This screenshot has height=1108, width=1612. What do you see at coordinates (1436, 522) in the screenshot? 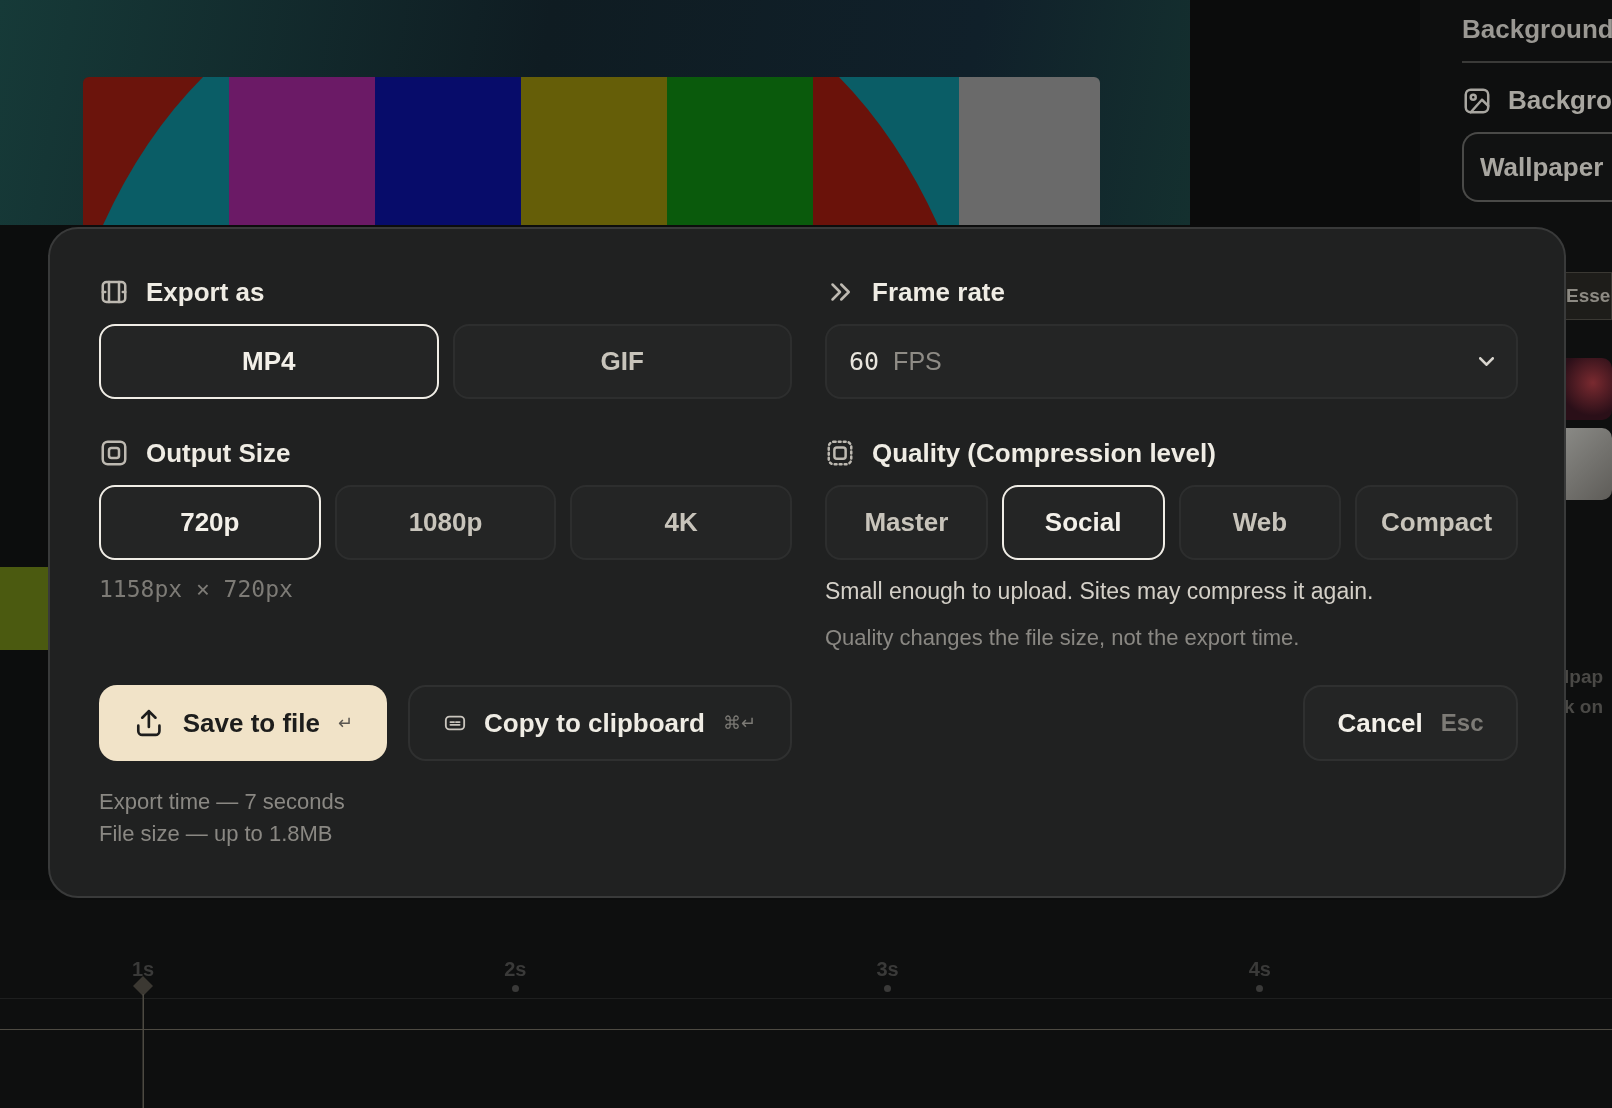
I see `quality-option: Compact` at bounding box center [1436, 522].